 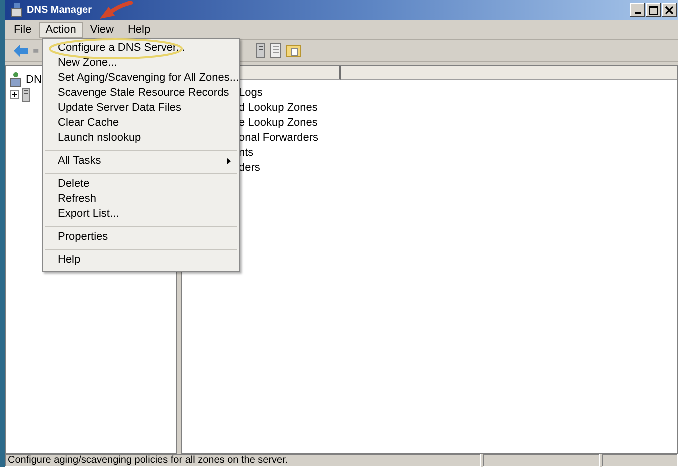 What do you see at coordinates (141, 184) in the screenshot?
I see `menu-item: Delete` at bounding box center [141, 184].